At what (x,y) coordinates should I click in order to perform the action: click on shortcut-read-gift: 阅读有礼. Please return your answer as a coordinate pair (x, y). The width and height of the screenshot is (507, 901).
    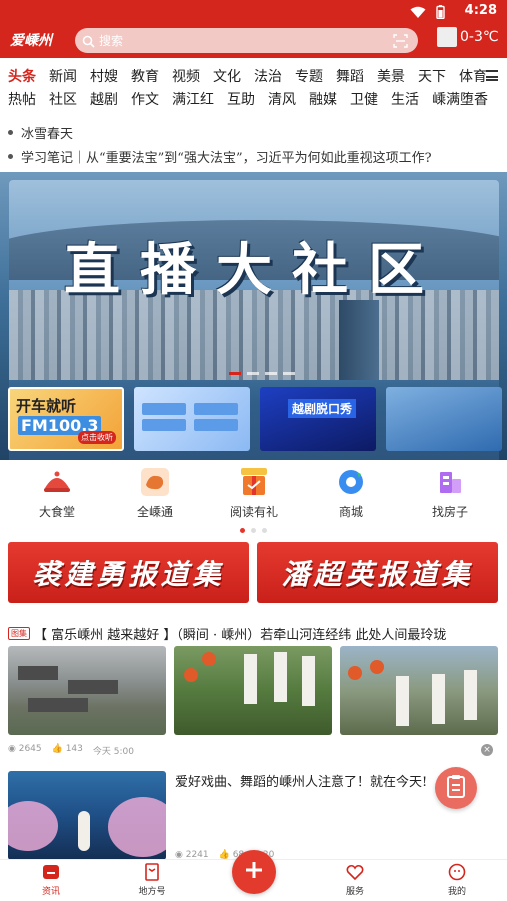
    Looking at the image, I should click on (254, 492).